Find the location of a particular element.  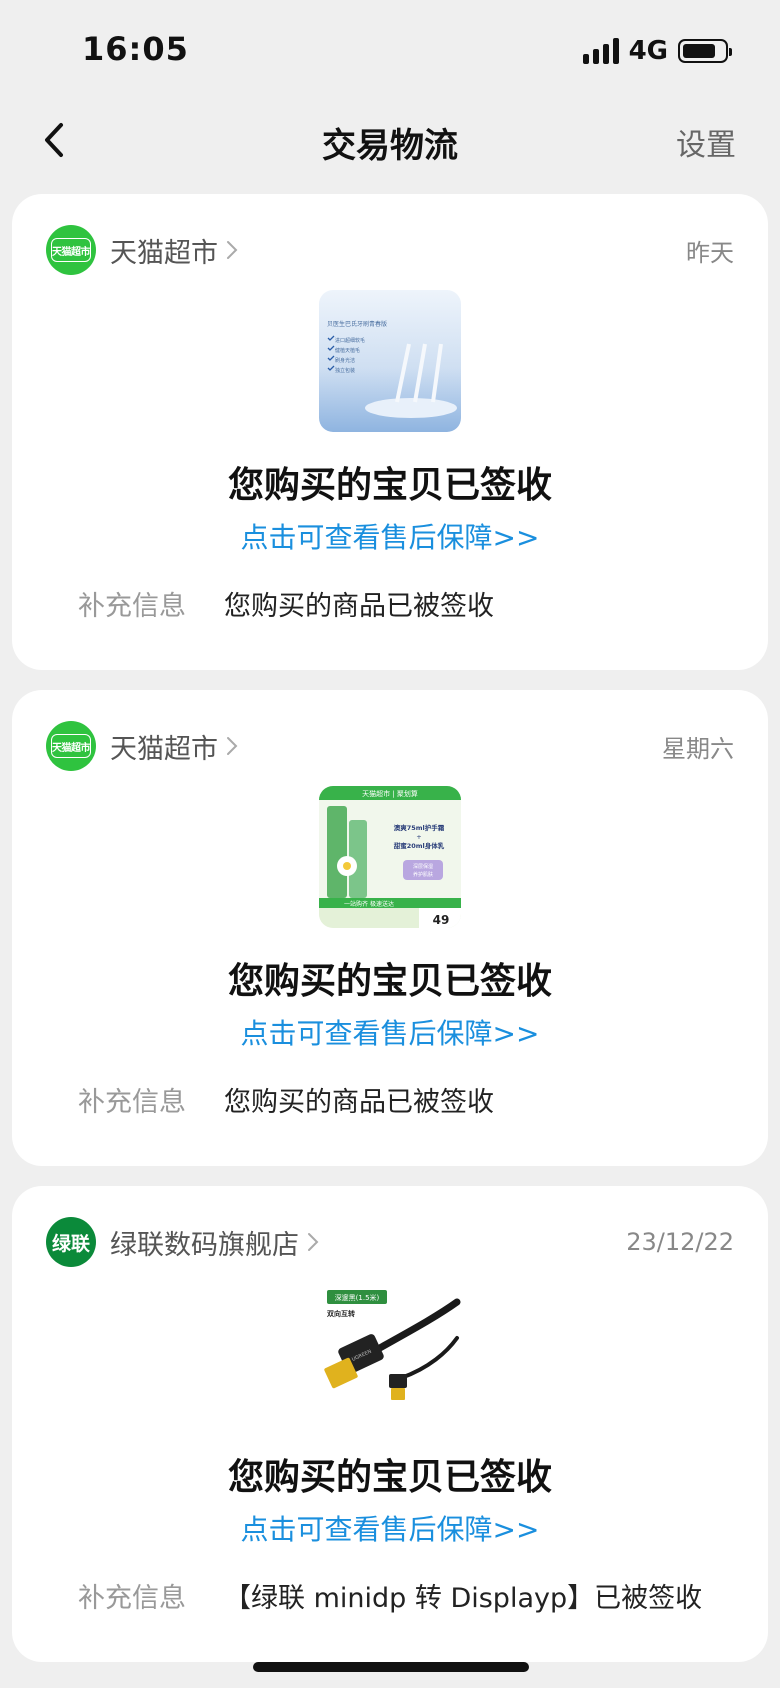

thumb-text: 深邃黑(1.5米) is located at coordinates (357, 1297).